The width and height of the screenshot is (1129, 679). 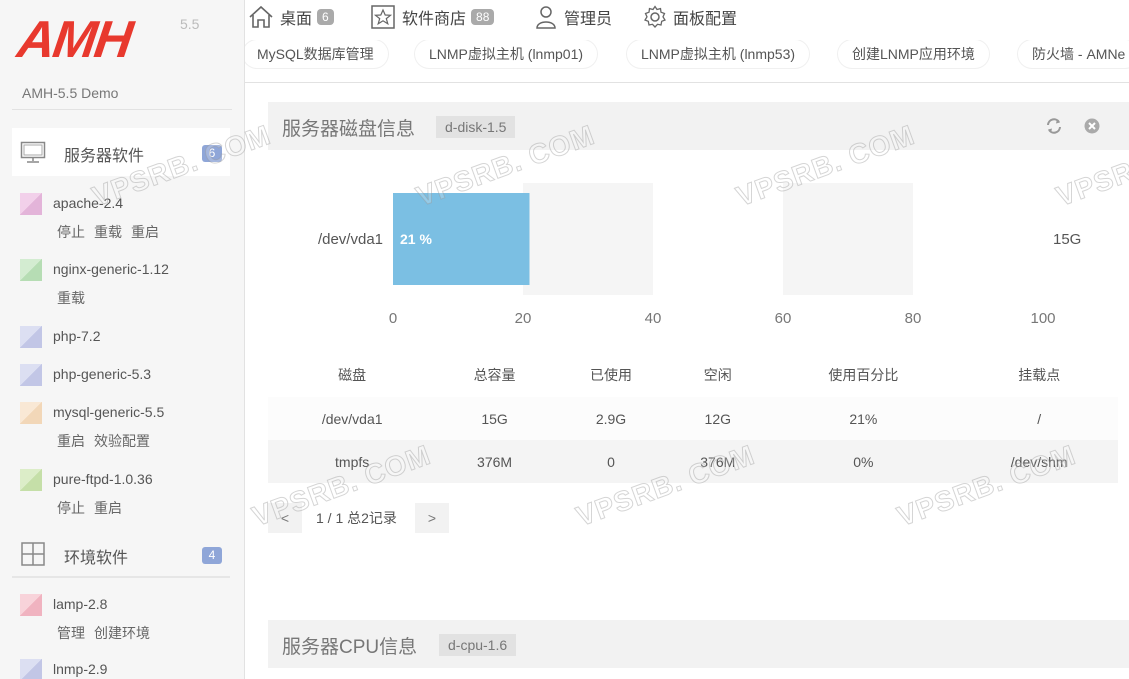 What do you see at coordinates (863, 418) in the screenshot?
I see `cell-percent: 21%` at bounding box center [863, 418].